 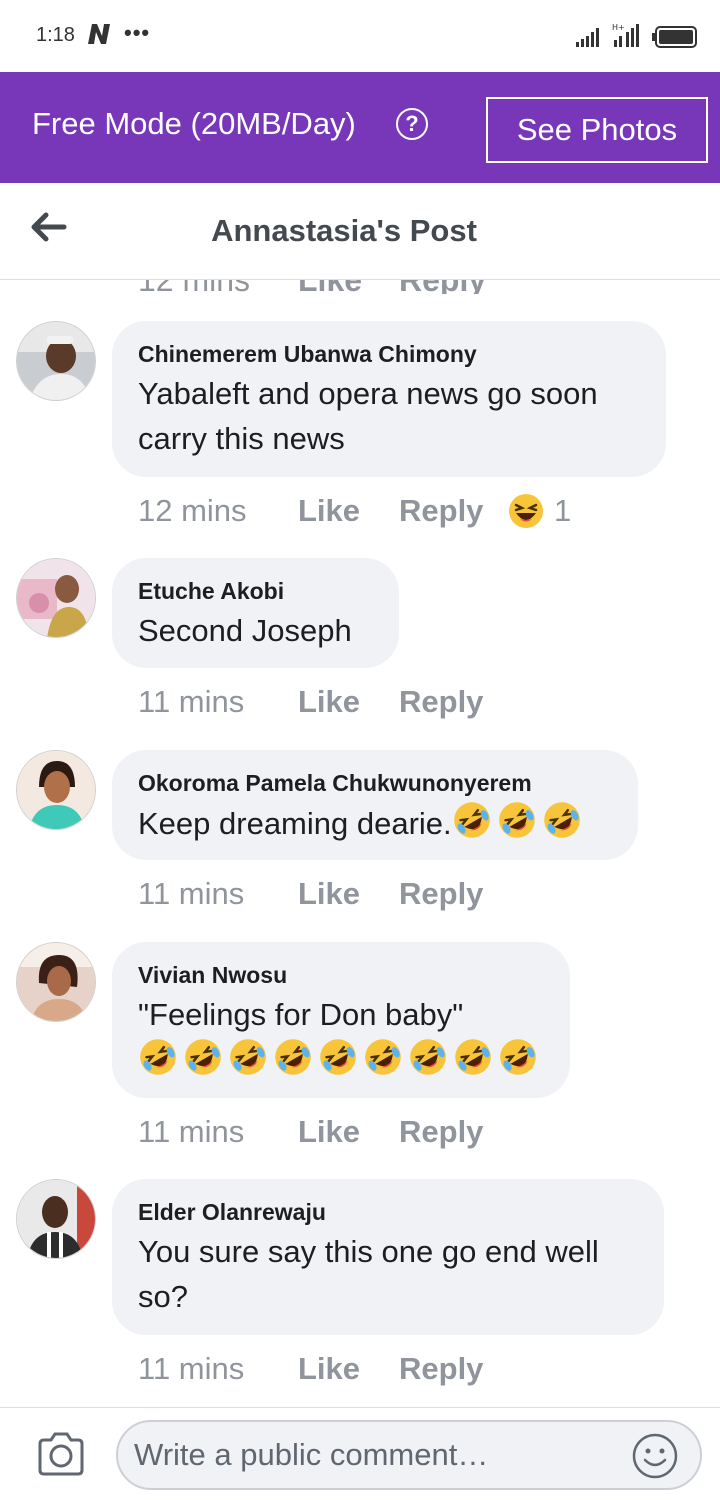 What do you see at coordinates (295, 823) in the screenshot?
I see `comment-text-content: Keep dreaming dearie.` at bounding box center [295, 823].